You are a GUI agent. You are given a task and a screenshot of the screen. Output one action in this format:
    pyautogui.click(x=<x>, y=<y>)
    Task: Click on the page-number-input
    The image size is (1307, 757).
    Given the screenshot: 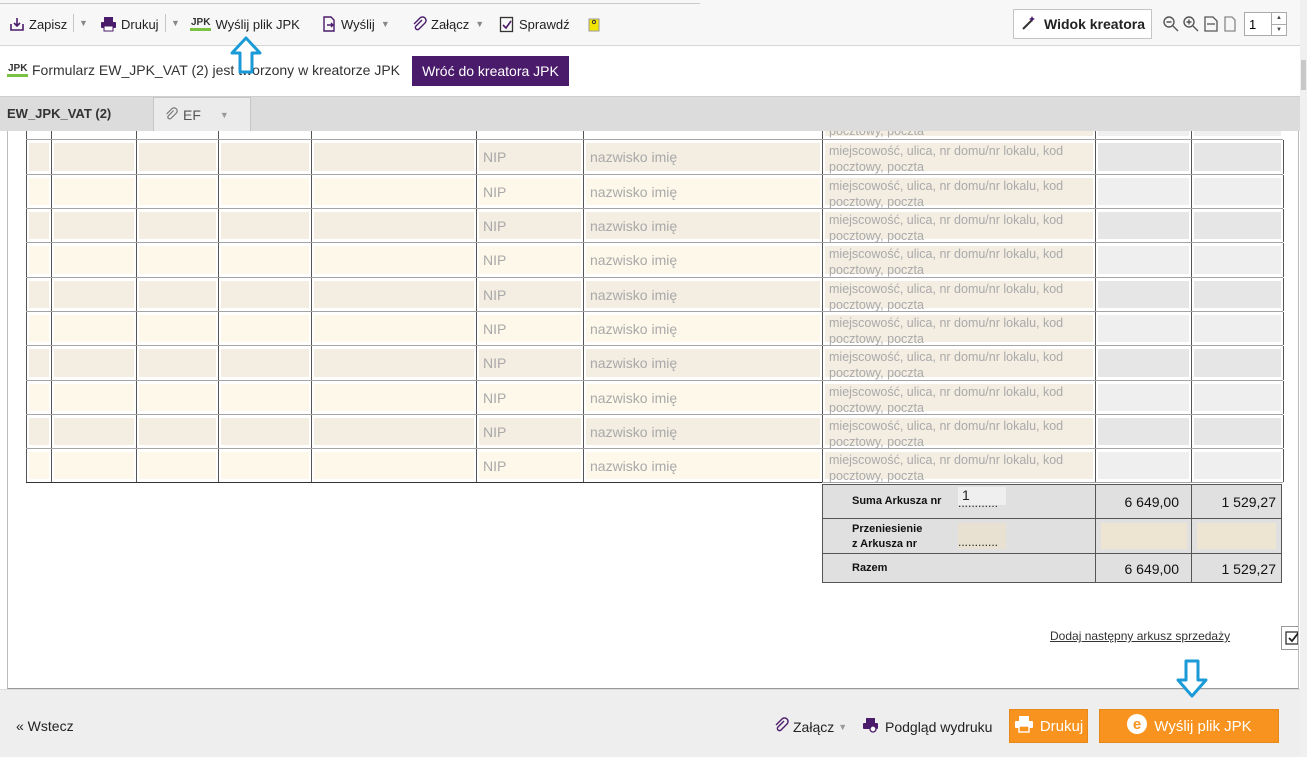 What is the action you would take?
    pyautogui.click(x=1258, y=24)
    